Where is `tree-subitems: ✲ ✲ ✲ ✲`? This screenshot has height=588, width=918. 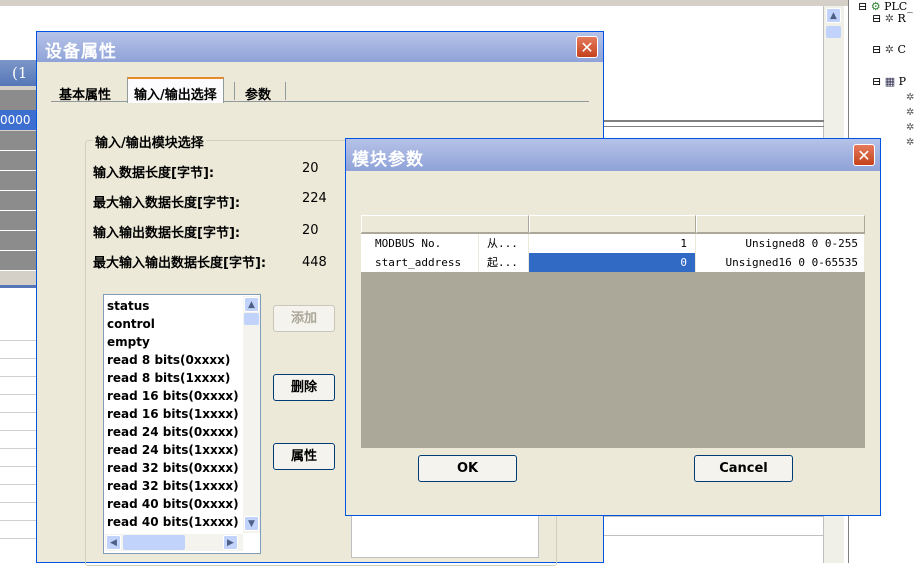 tree-subitems: ✲ ✲ ✲ ✲ is located at coordinates (910, 120).